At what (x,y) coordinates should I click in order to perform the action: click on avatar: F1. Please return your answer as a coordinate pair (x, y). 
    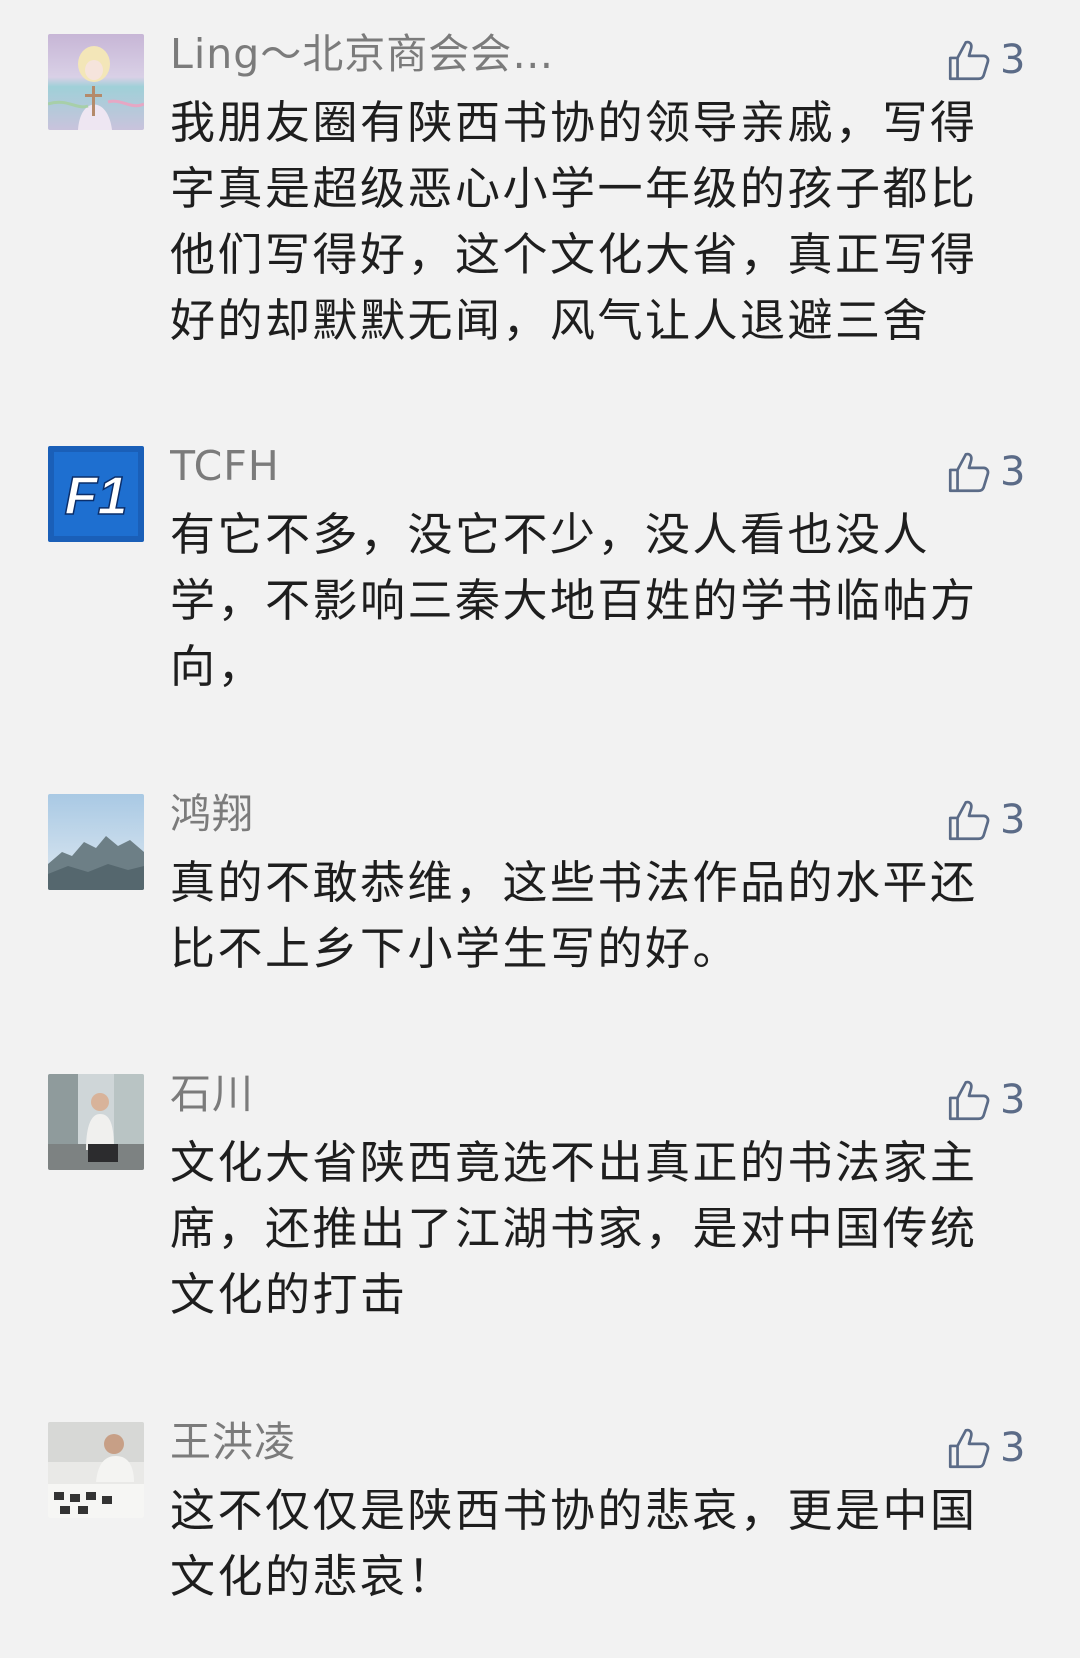
    Looking at the image, I should click on (96, 494).